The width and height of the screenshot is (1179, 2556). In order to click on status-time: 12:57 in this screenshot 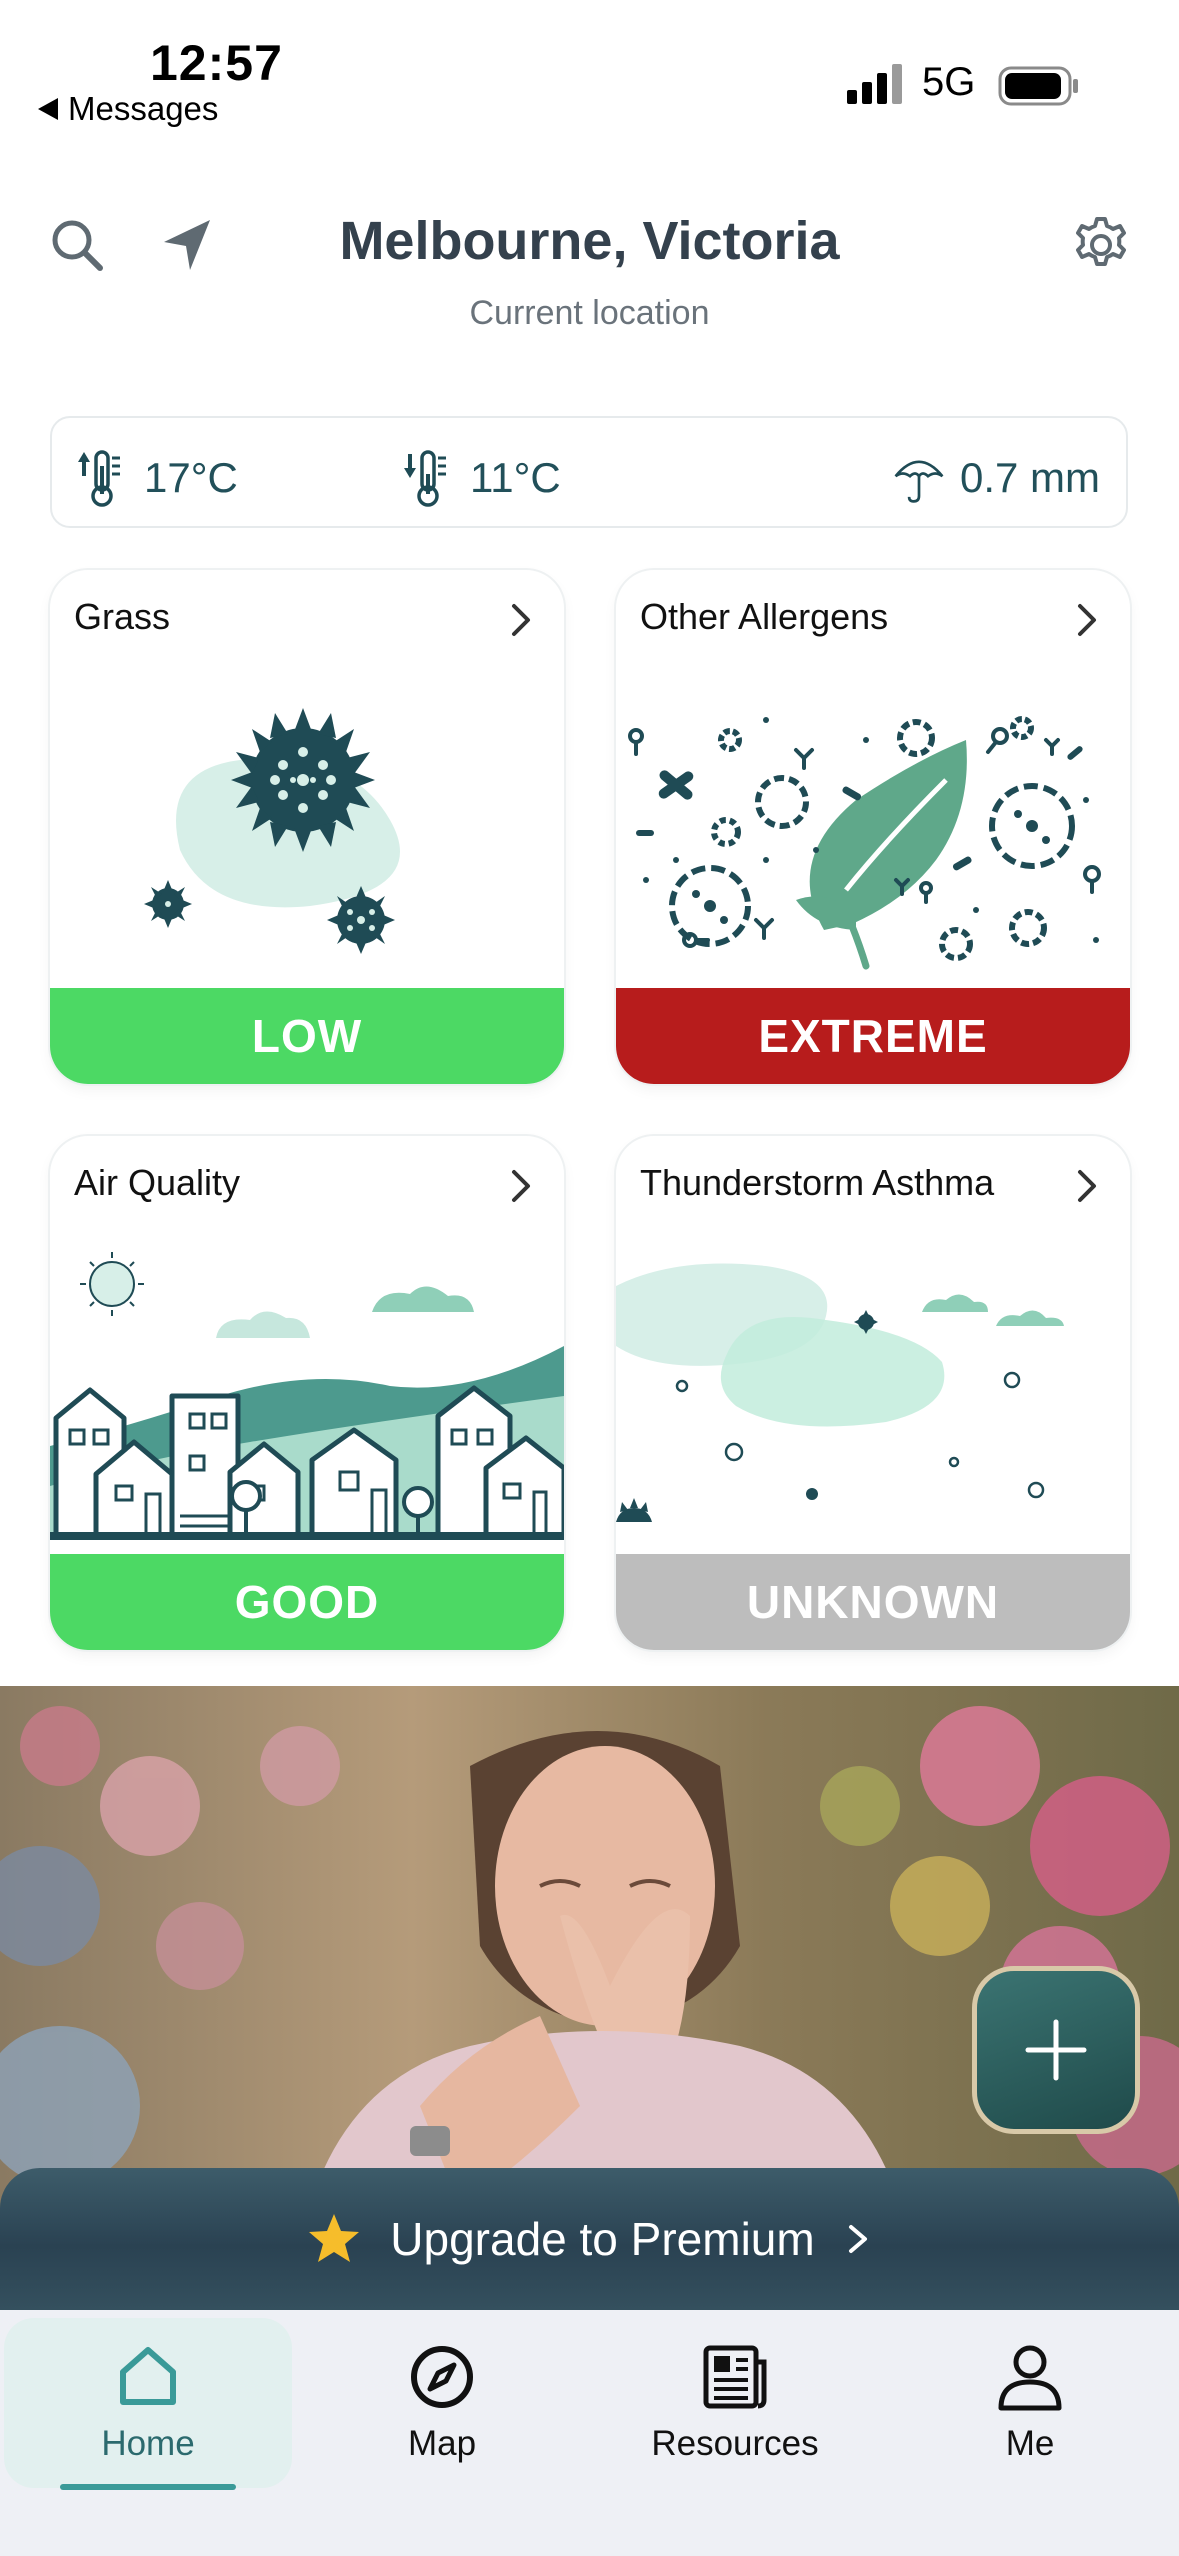, I will do `click(216, 63)`.